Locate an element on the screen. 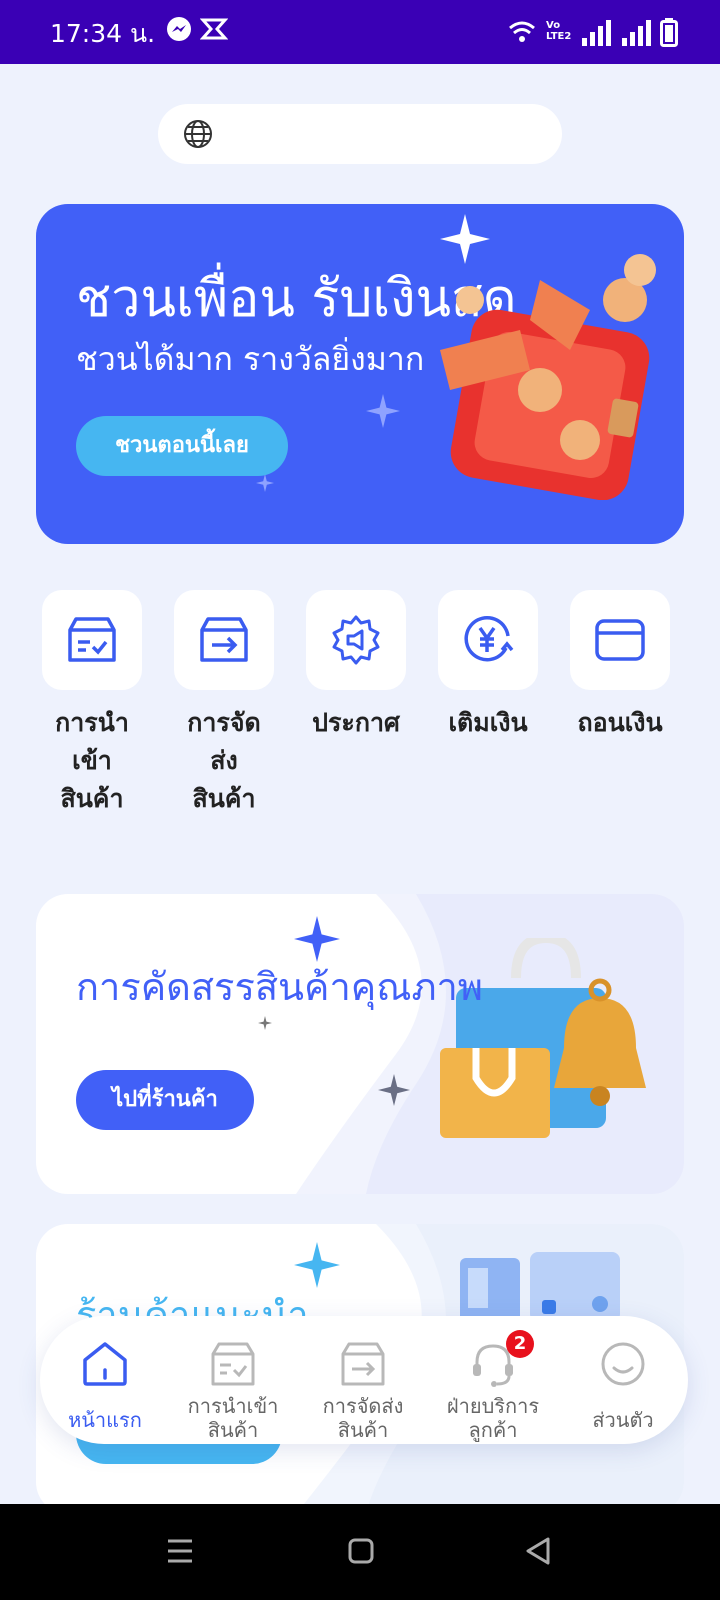 The width and height of the screenshot is (720, 1600). home-icon is located at coordinates (105, 1364).